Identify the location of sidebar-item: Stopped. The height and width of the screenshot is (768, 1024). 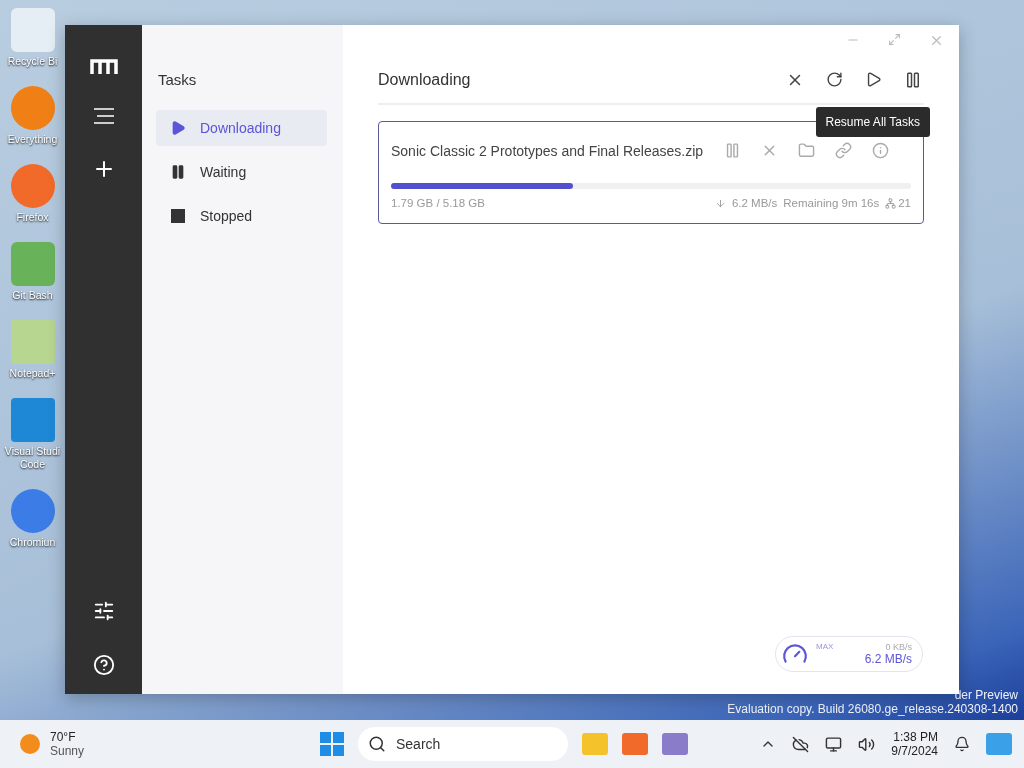
(241, 216).